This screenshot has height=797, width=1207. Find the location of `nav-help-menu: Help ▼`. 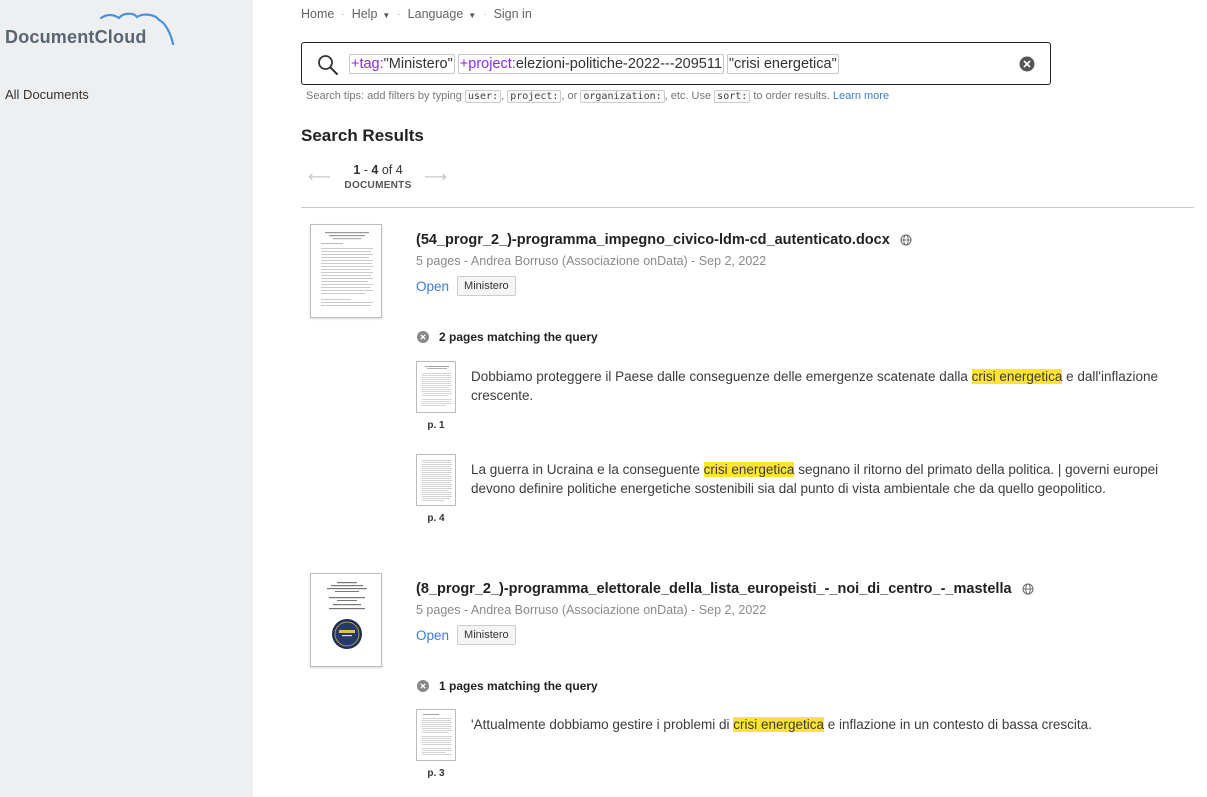

nav-help-menu: Help ▼ is located at coordinates (371, 14).